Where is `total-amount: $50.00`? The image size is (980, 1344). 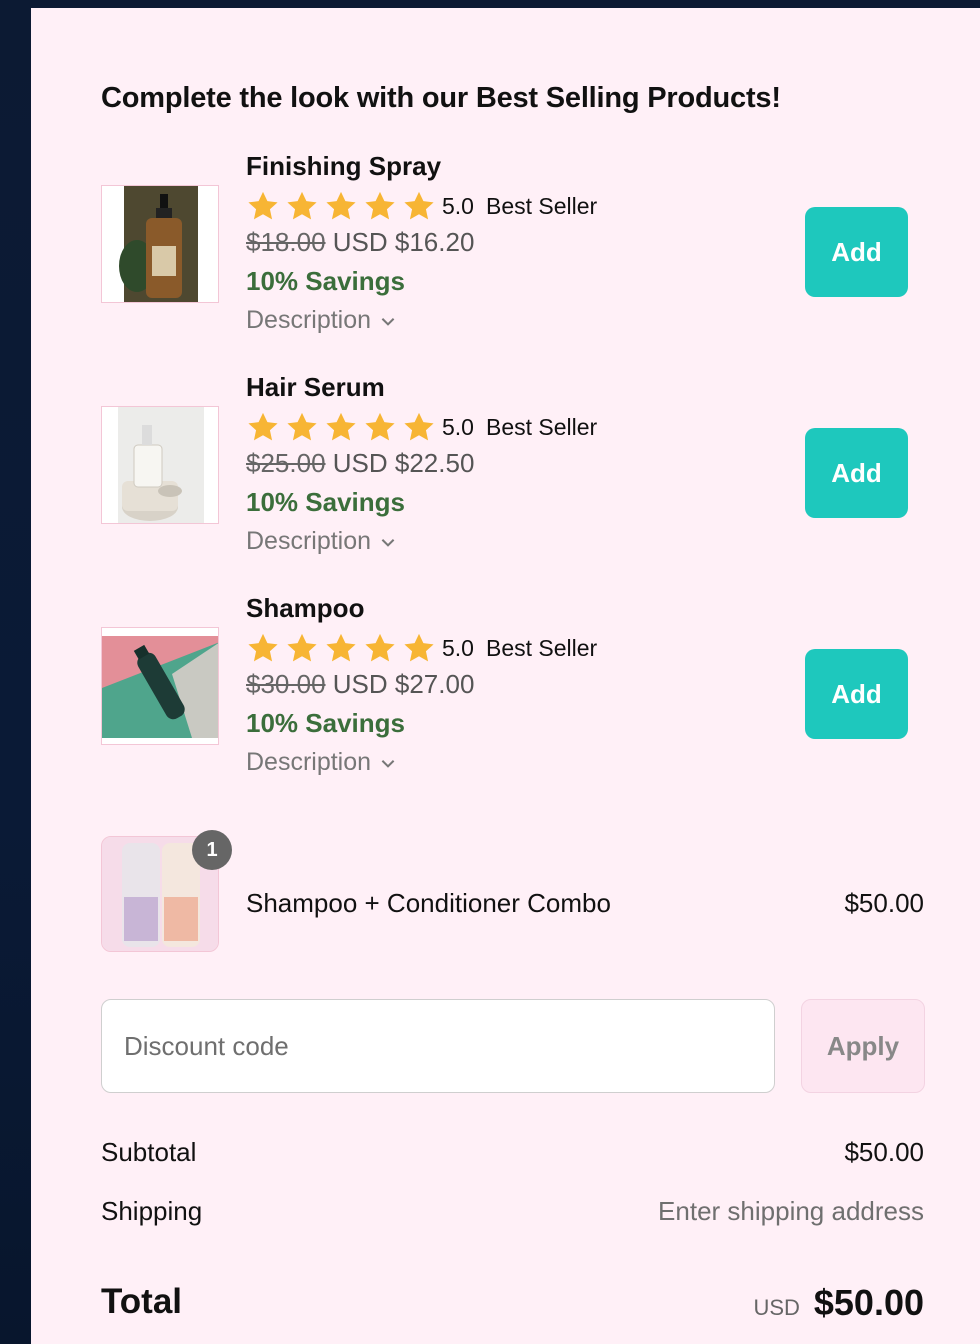
total-amount: $50.00 is located at coordinates (868, 1302).